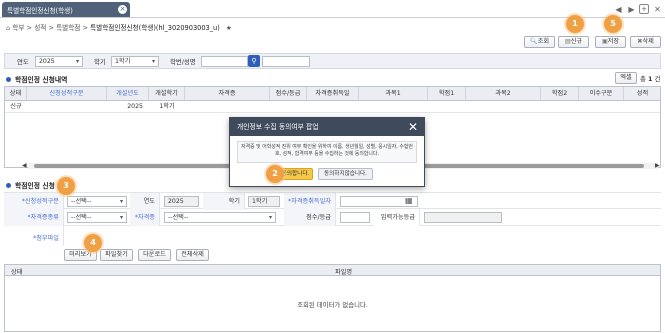 Image resolution: width=665 pixels, height=333 pixels. Describe the element at coordinates (643, 79) in the screenshot. I see `count-prefix: 총` at that location.